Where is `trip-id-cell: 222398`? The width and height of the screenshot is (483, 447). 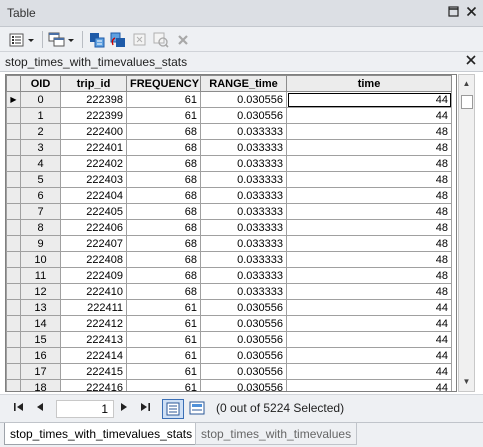 trip-id-cell: 222398 is located at coordinates (93, 99).